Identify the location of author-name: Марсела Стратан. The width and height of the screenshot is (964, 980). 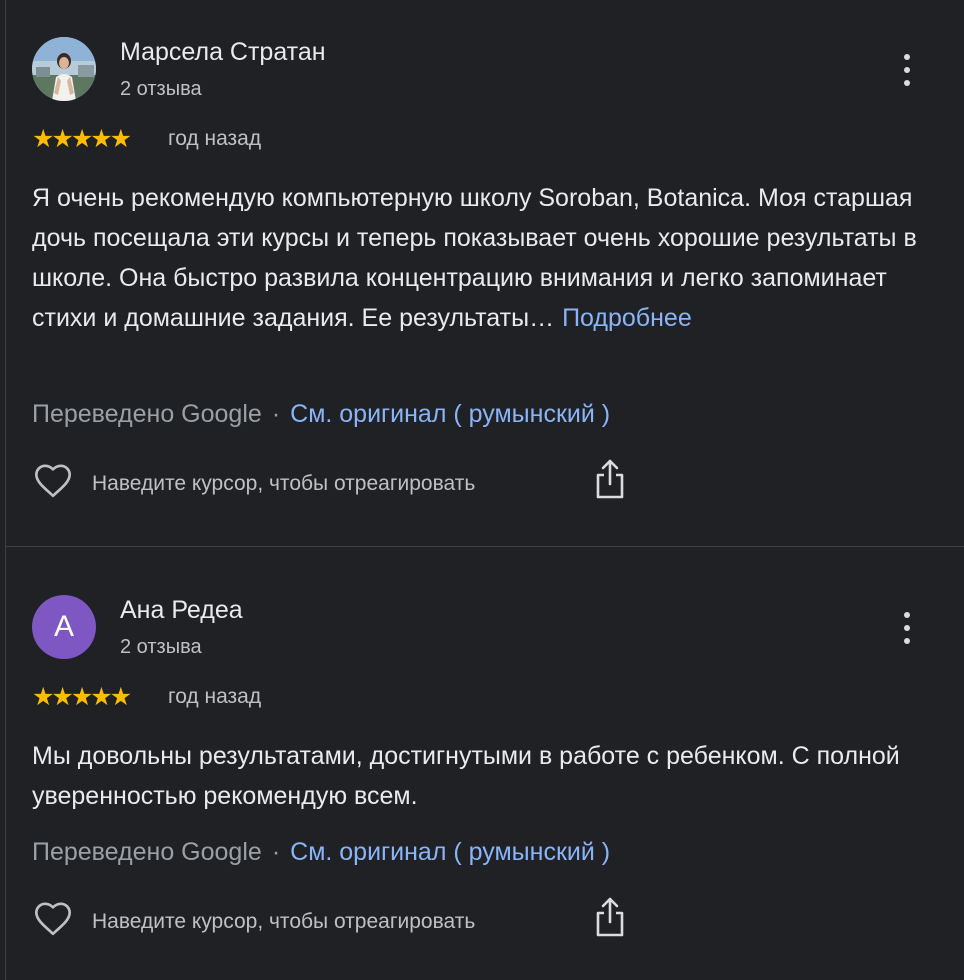
(223, 52).